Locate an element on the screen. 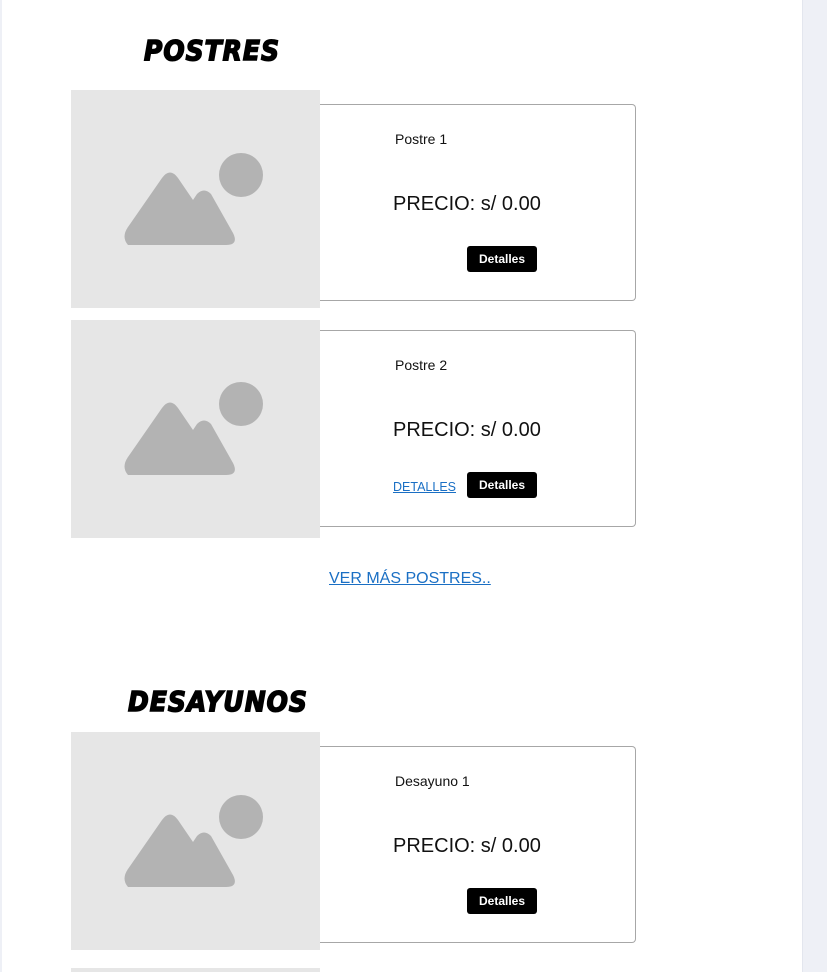  product-card: Desayuno 1 PRECIO: s/ 0.00 Detalles is located at coordinates (478, 844).